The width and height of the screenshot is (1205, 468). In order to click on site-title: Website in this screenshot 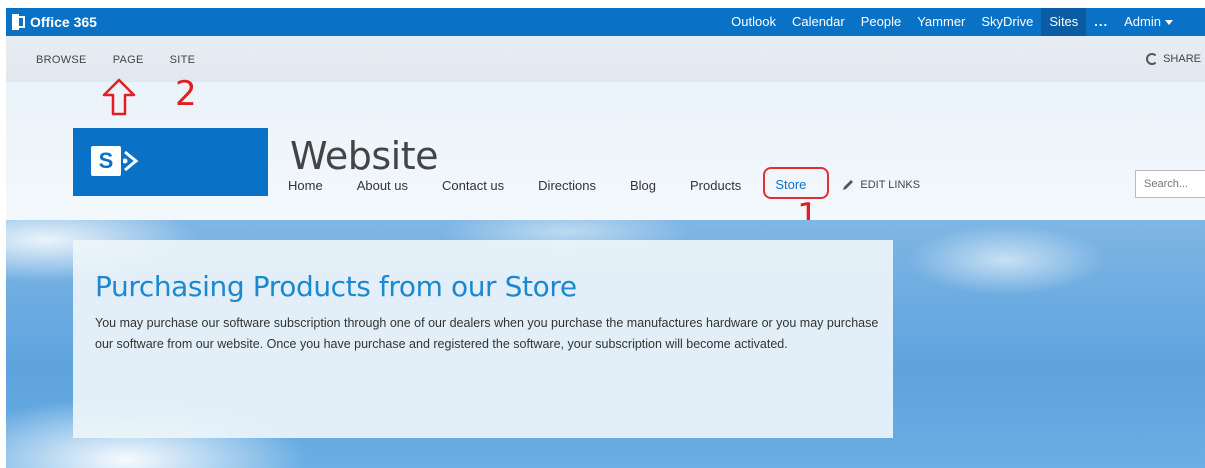, I will do `click(364, 156)`.